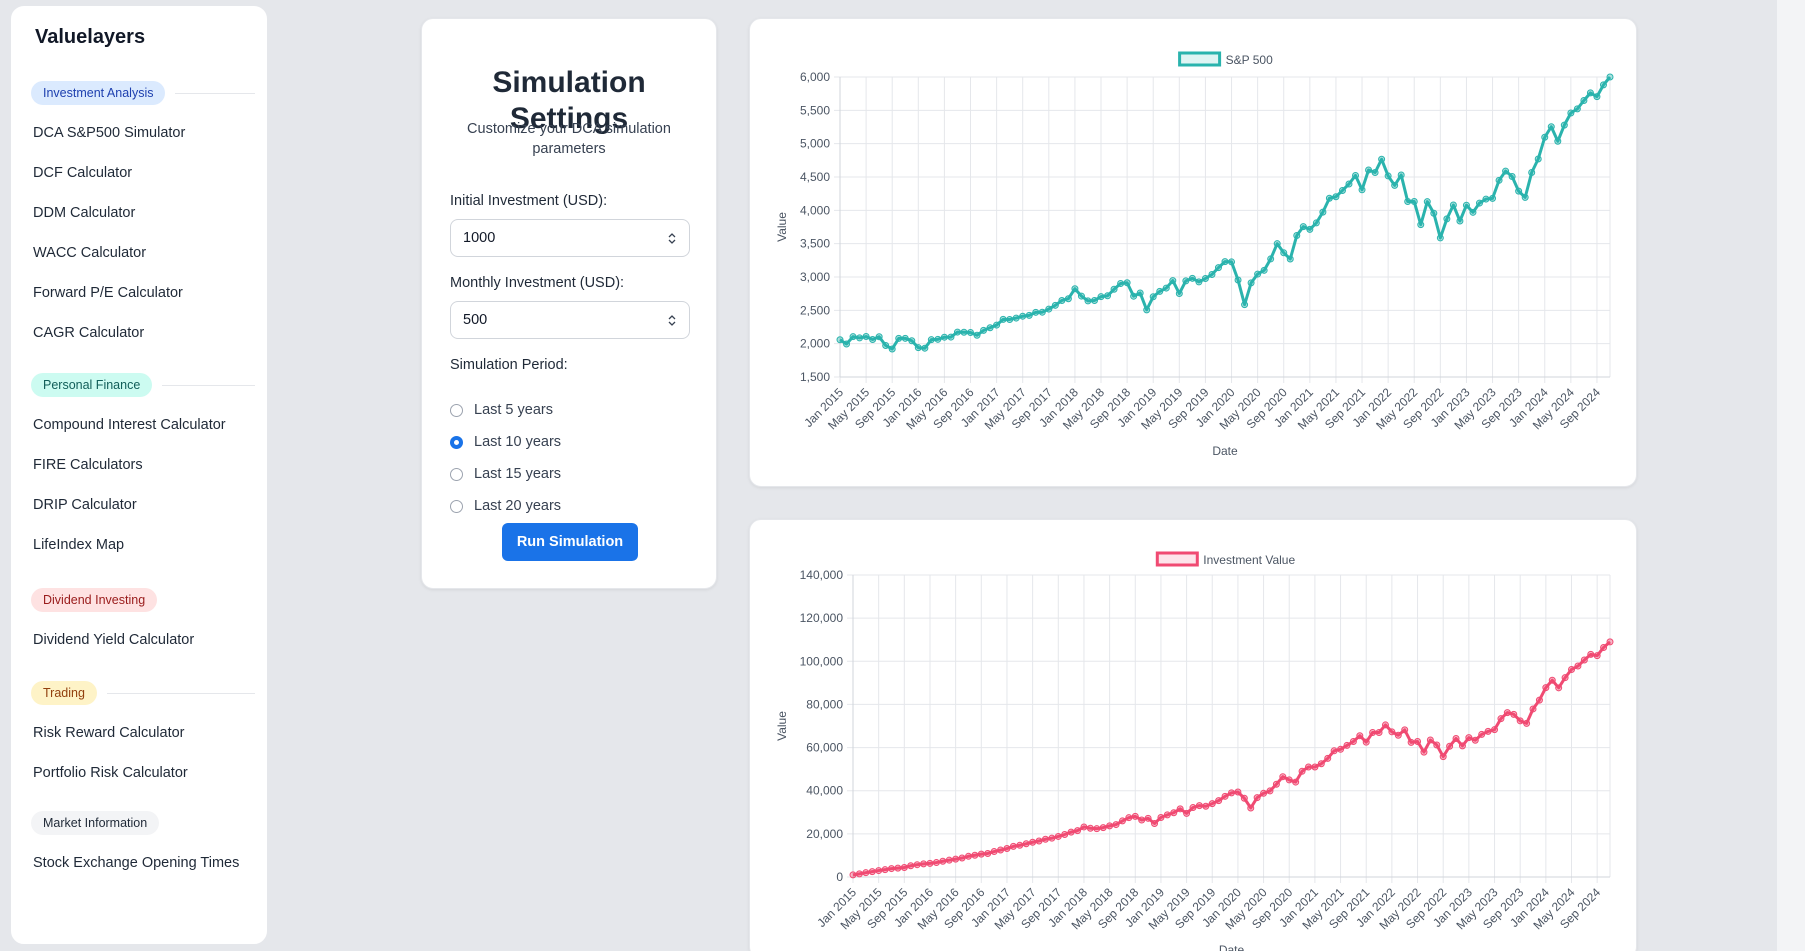 The image size is (1805, 951). Describe the element at coordinates (143, 545) in the screenshot. I see `sidebar-item-lifeindex-map: LifeIndex Map` at that location.